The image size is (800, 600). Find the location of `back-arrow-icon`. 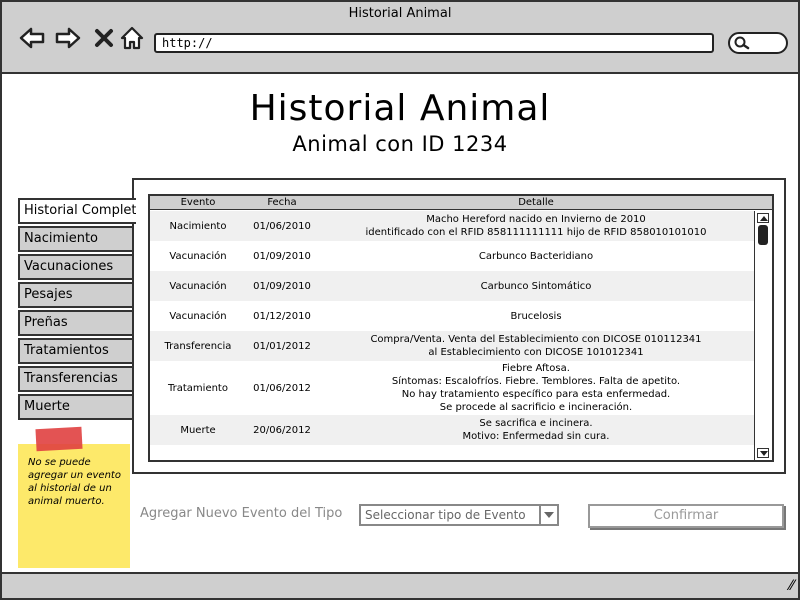

back-arrow-icon is located at coordinates (32, 38).